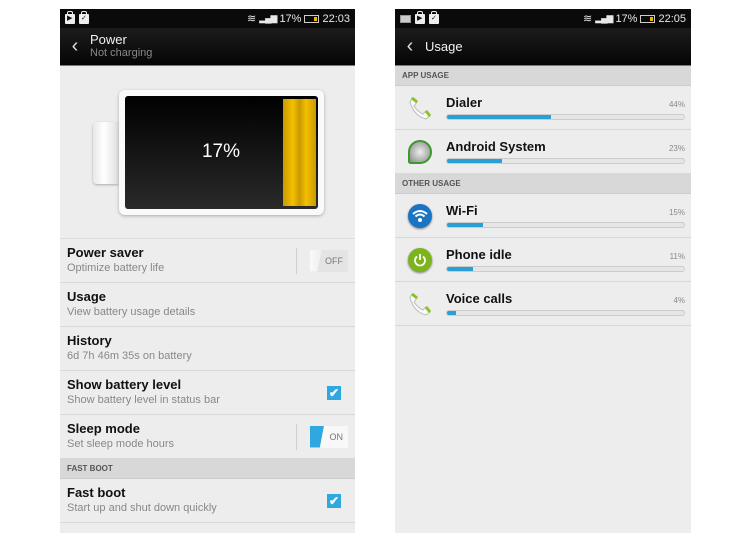 The image size is (750, 533). What do you see at coordinates (207, 261) in the screenshot?
I see `power-saver-item: Power saver Optimize battery life OFF` at bounding box center [207, 261].